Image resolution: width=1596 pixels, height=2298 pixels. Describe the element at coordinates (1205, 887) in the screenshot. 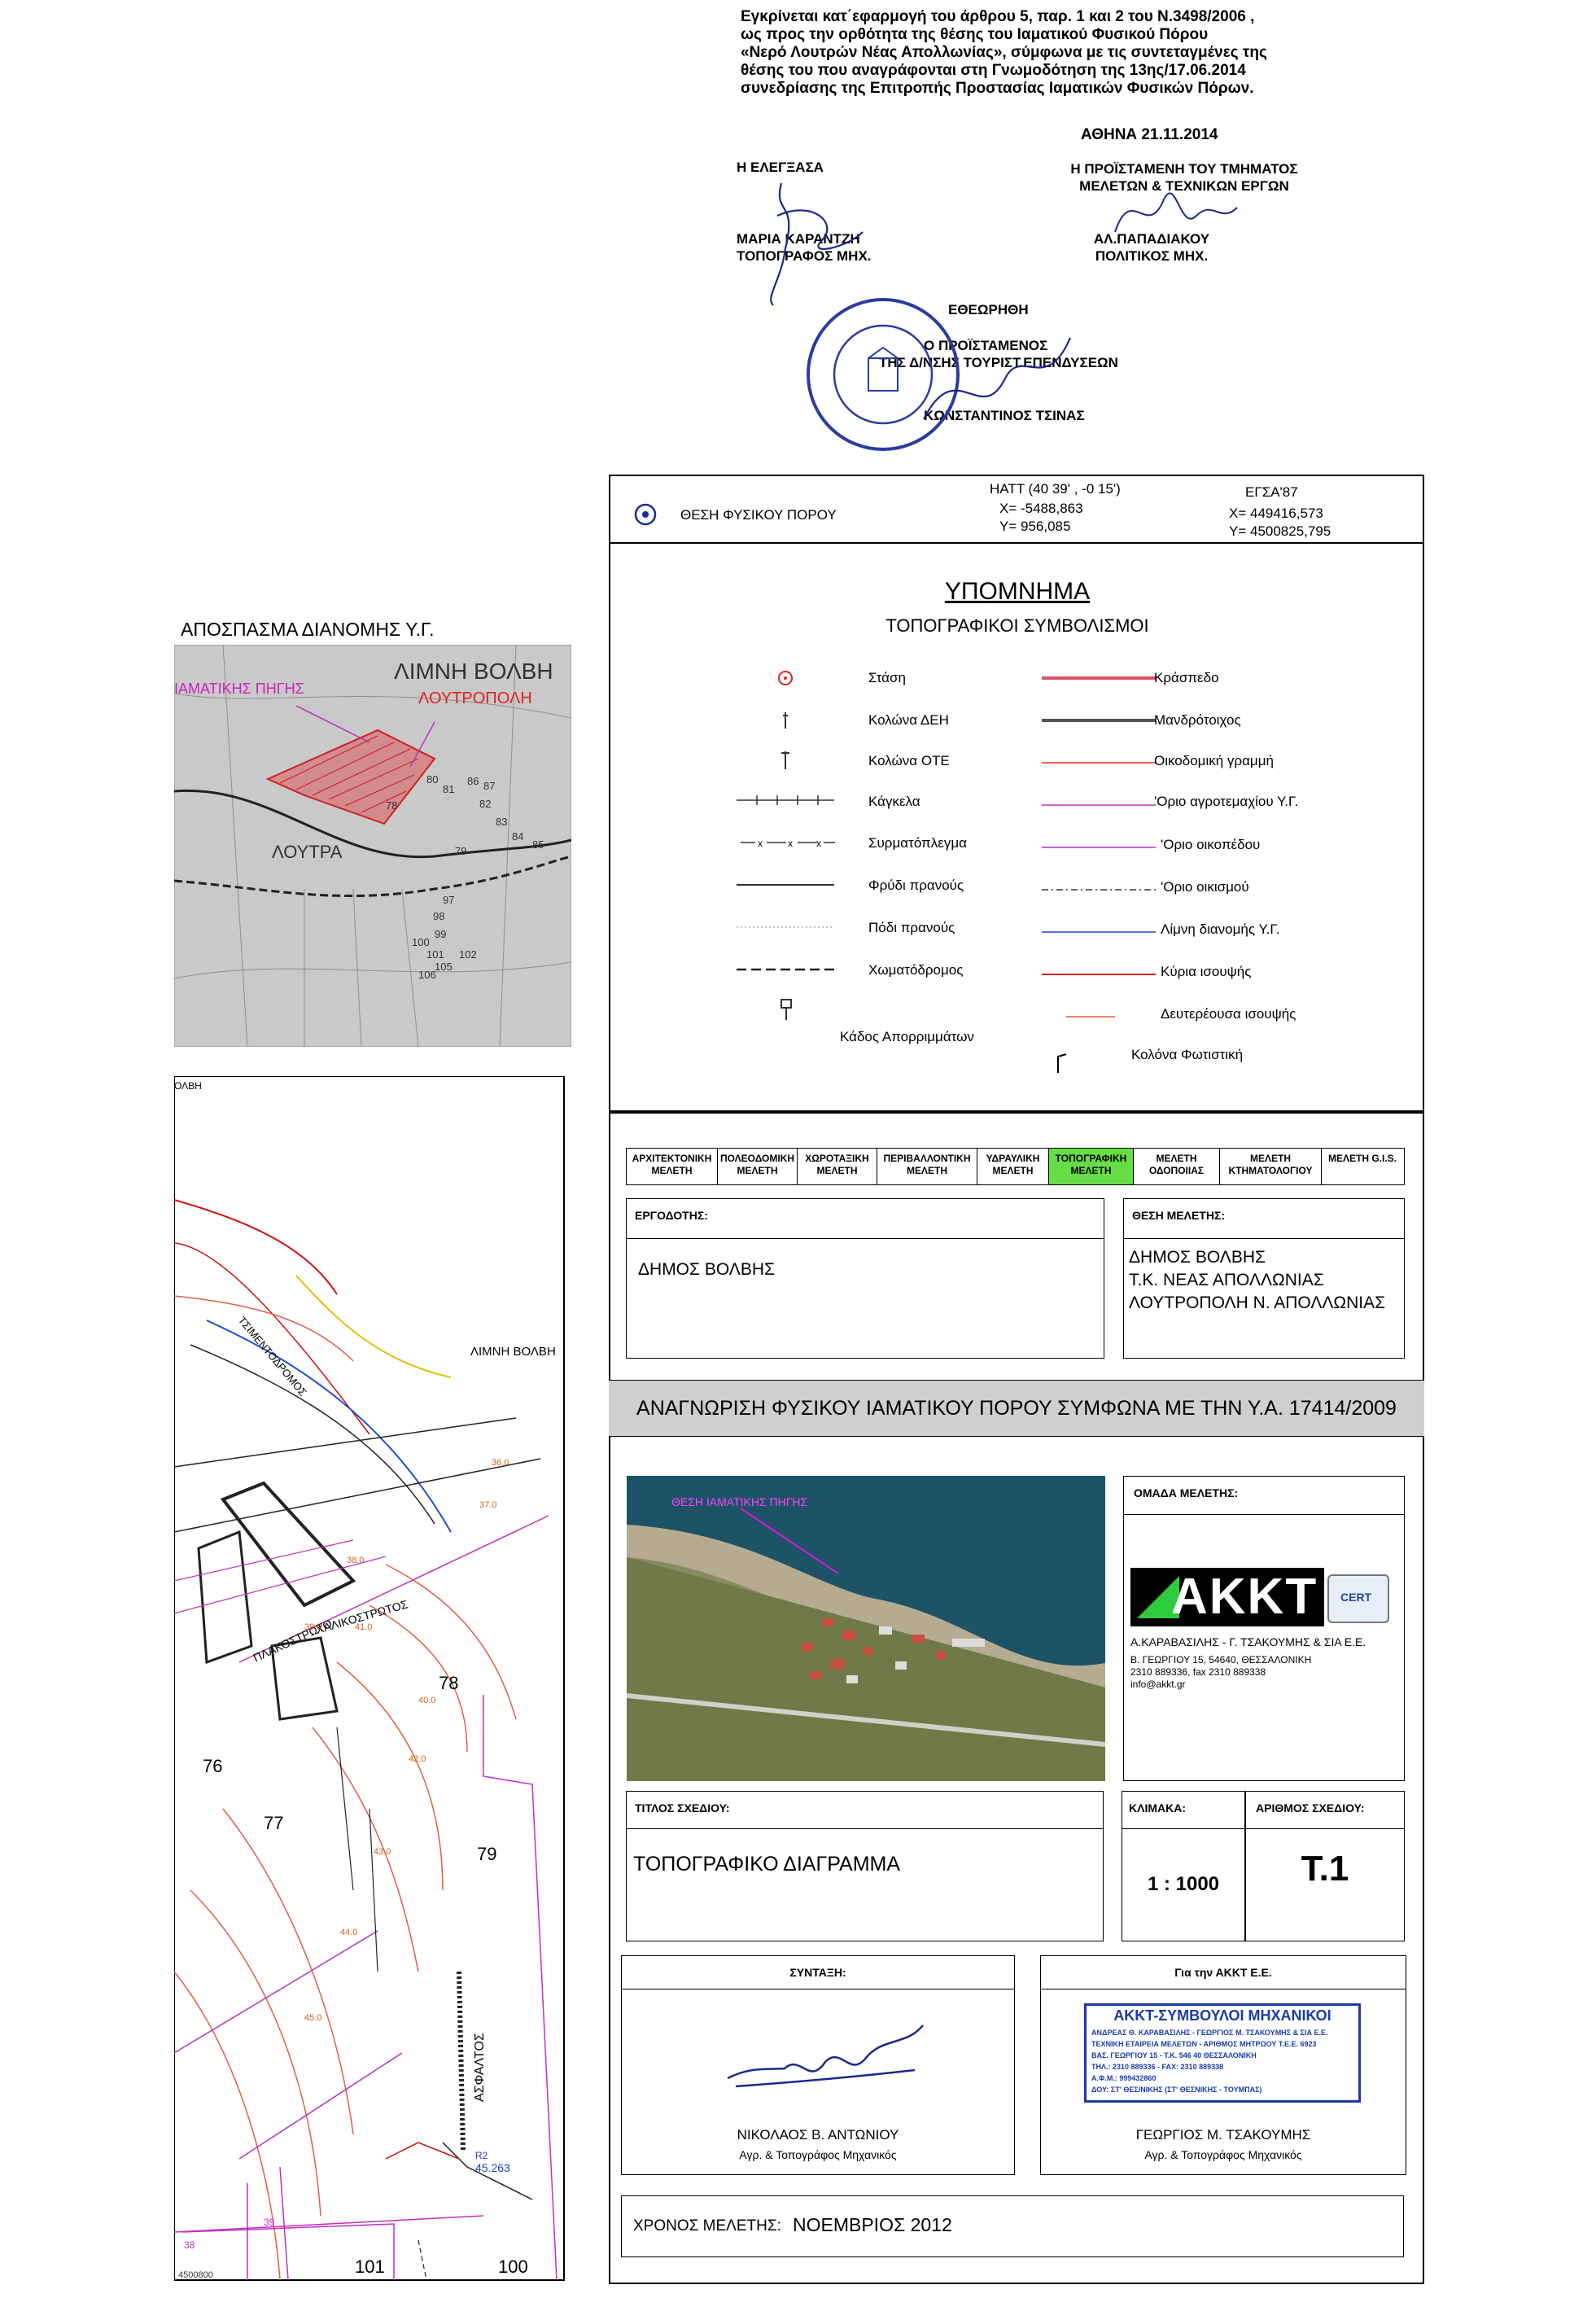

I see `legend-right-item: 'Οριο οικισμού` at that location.